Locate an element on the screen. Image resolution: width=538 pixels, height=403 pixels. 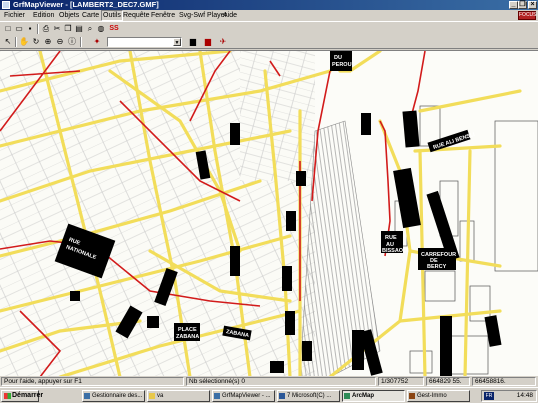
info-icon: ⓘ is located at coordinates (72, 42).